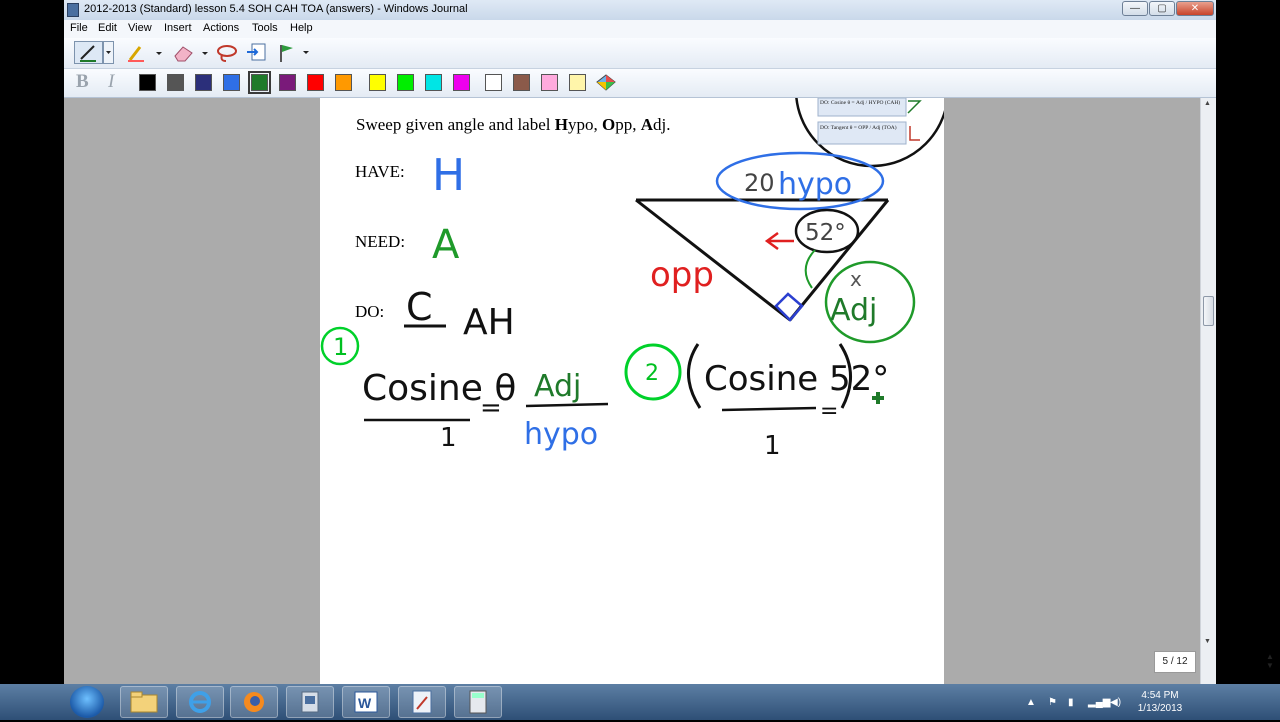 The width and height of the screenshot is (1280, 722). I want to click on calculator-icon, so click(478, 702).